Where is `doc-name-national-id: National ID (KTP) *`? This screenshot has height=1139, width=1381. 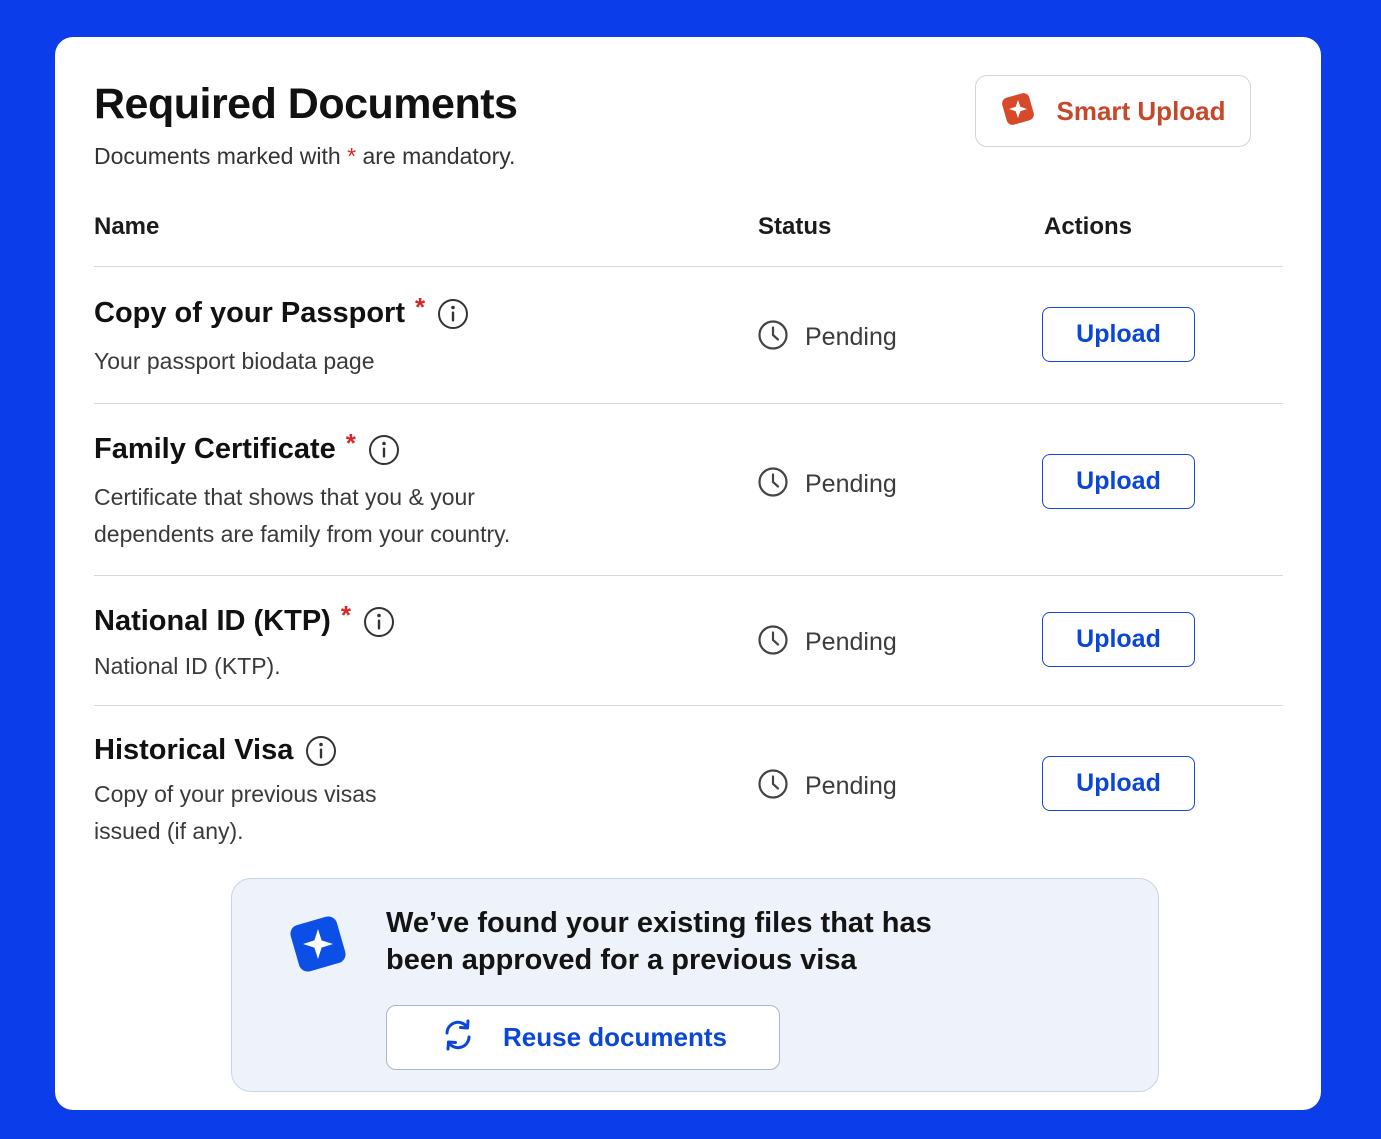 doc-name-national-id: National ID (KTP) * is located at coordinates (244, 619).